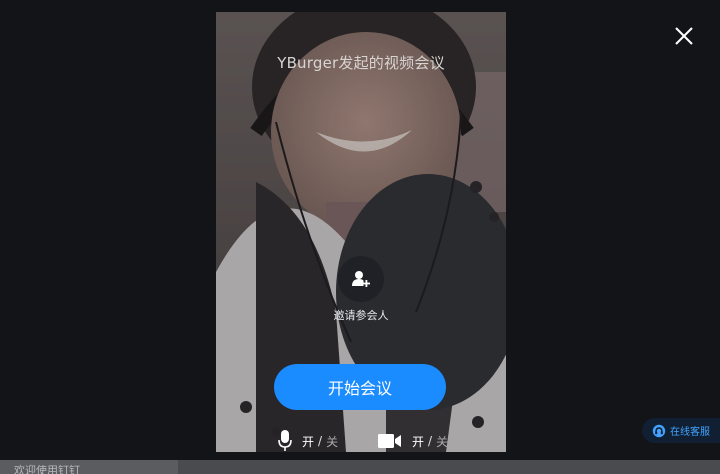 The width and height of the screenshot is (720, 474). What do you see at coordinates (360, 467) in the screenshot?
I see `status-bar: 欢迎使用钉钉` at bounding box center [360, 467].